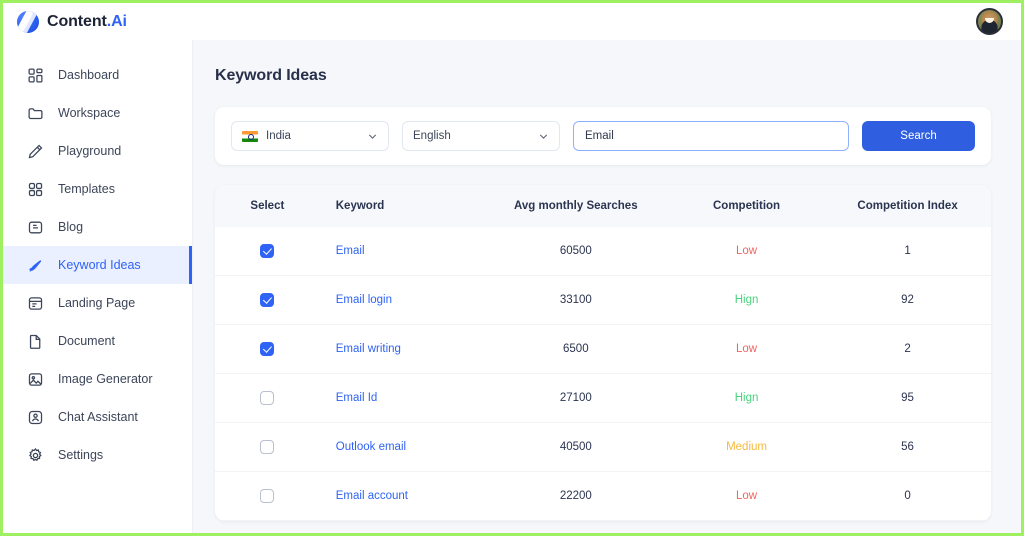 This screenshot has height=536, width=1024. Describe the element at coordinates (364, 300) in the screenshot. I see `keyword-link: Email login` at that location.